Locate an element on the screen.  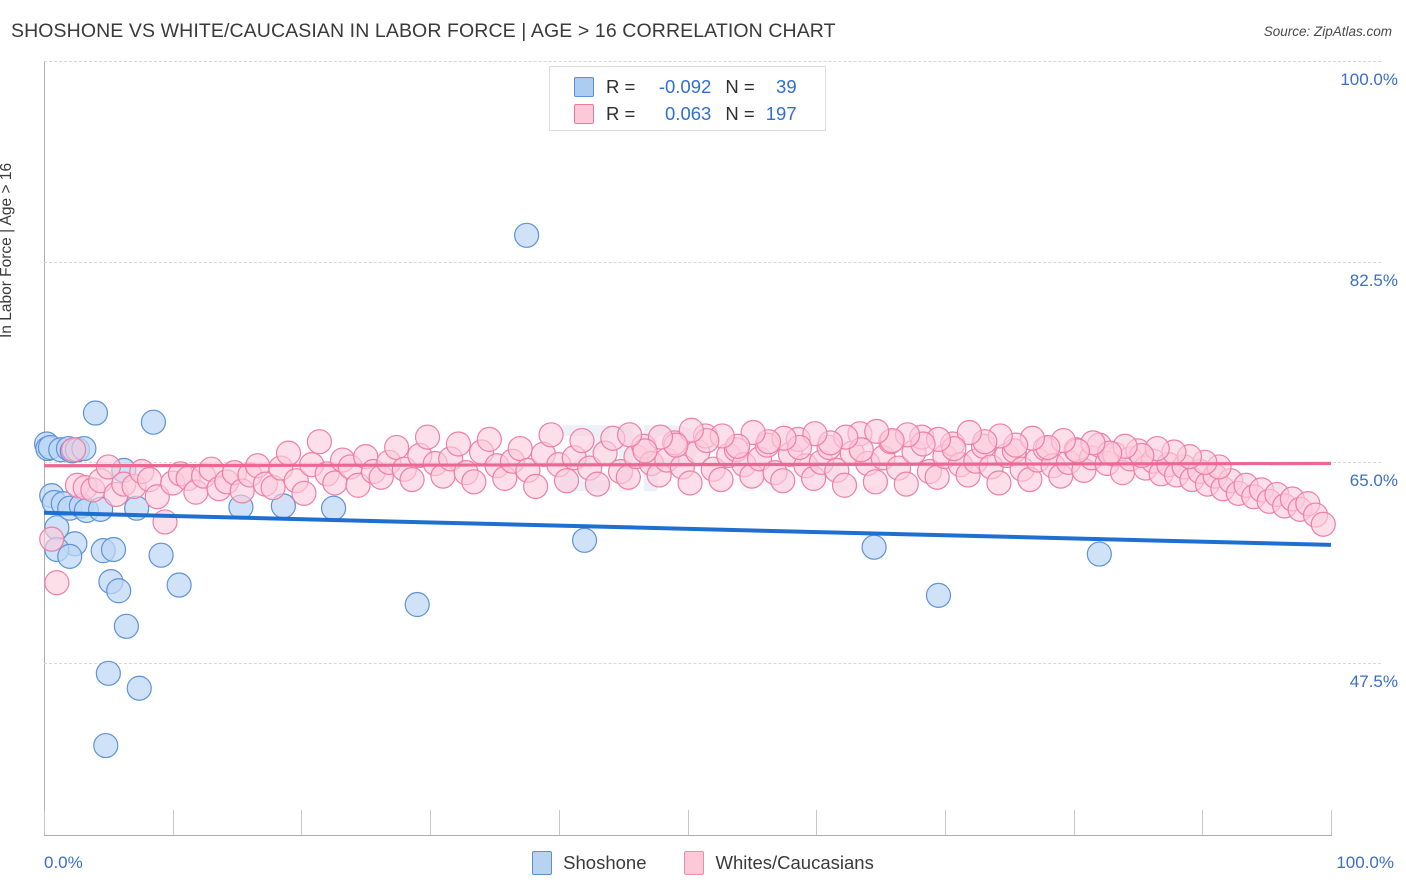
legend-item-shoshone: Shoshone is located at coordinates (589, 863).